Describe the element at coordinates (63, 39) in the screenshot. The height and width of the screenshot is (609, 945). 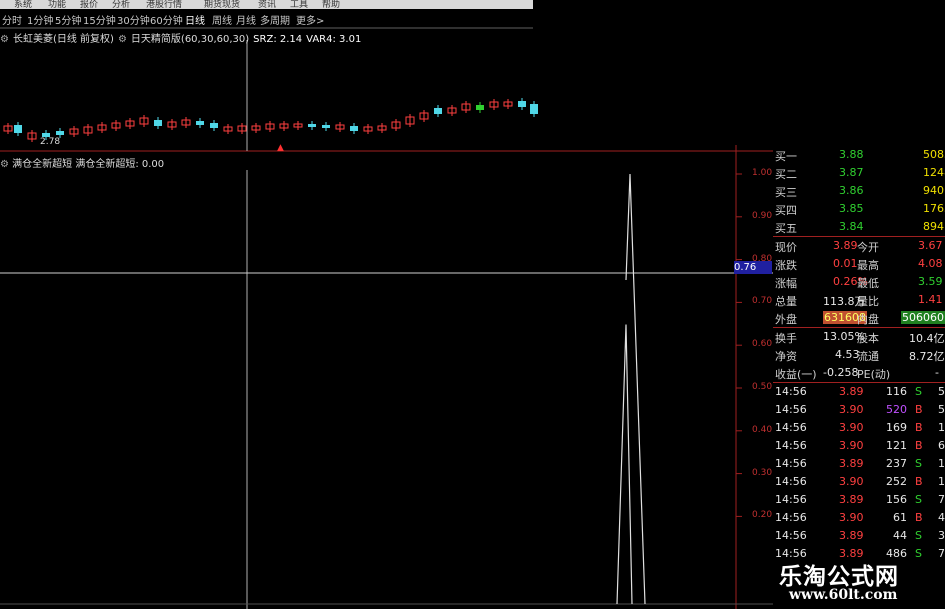
I see `stock-title: 长虹美菱(日线 前复权)` at that location.